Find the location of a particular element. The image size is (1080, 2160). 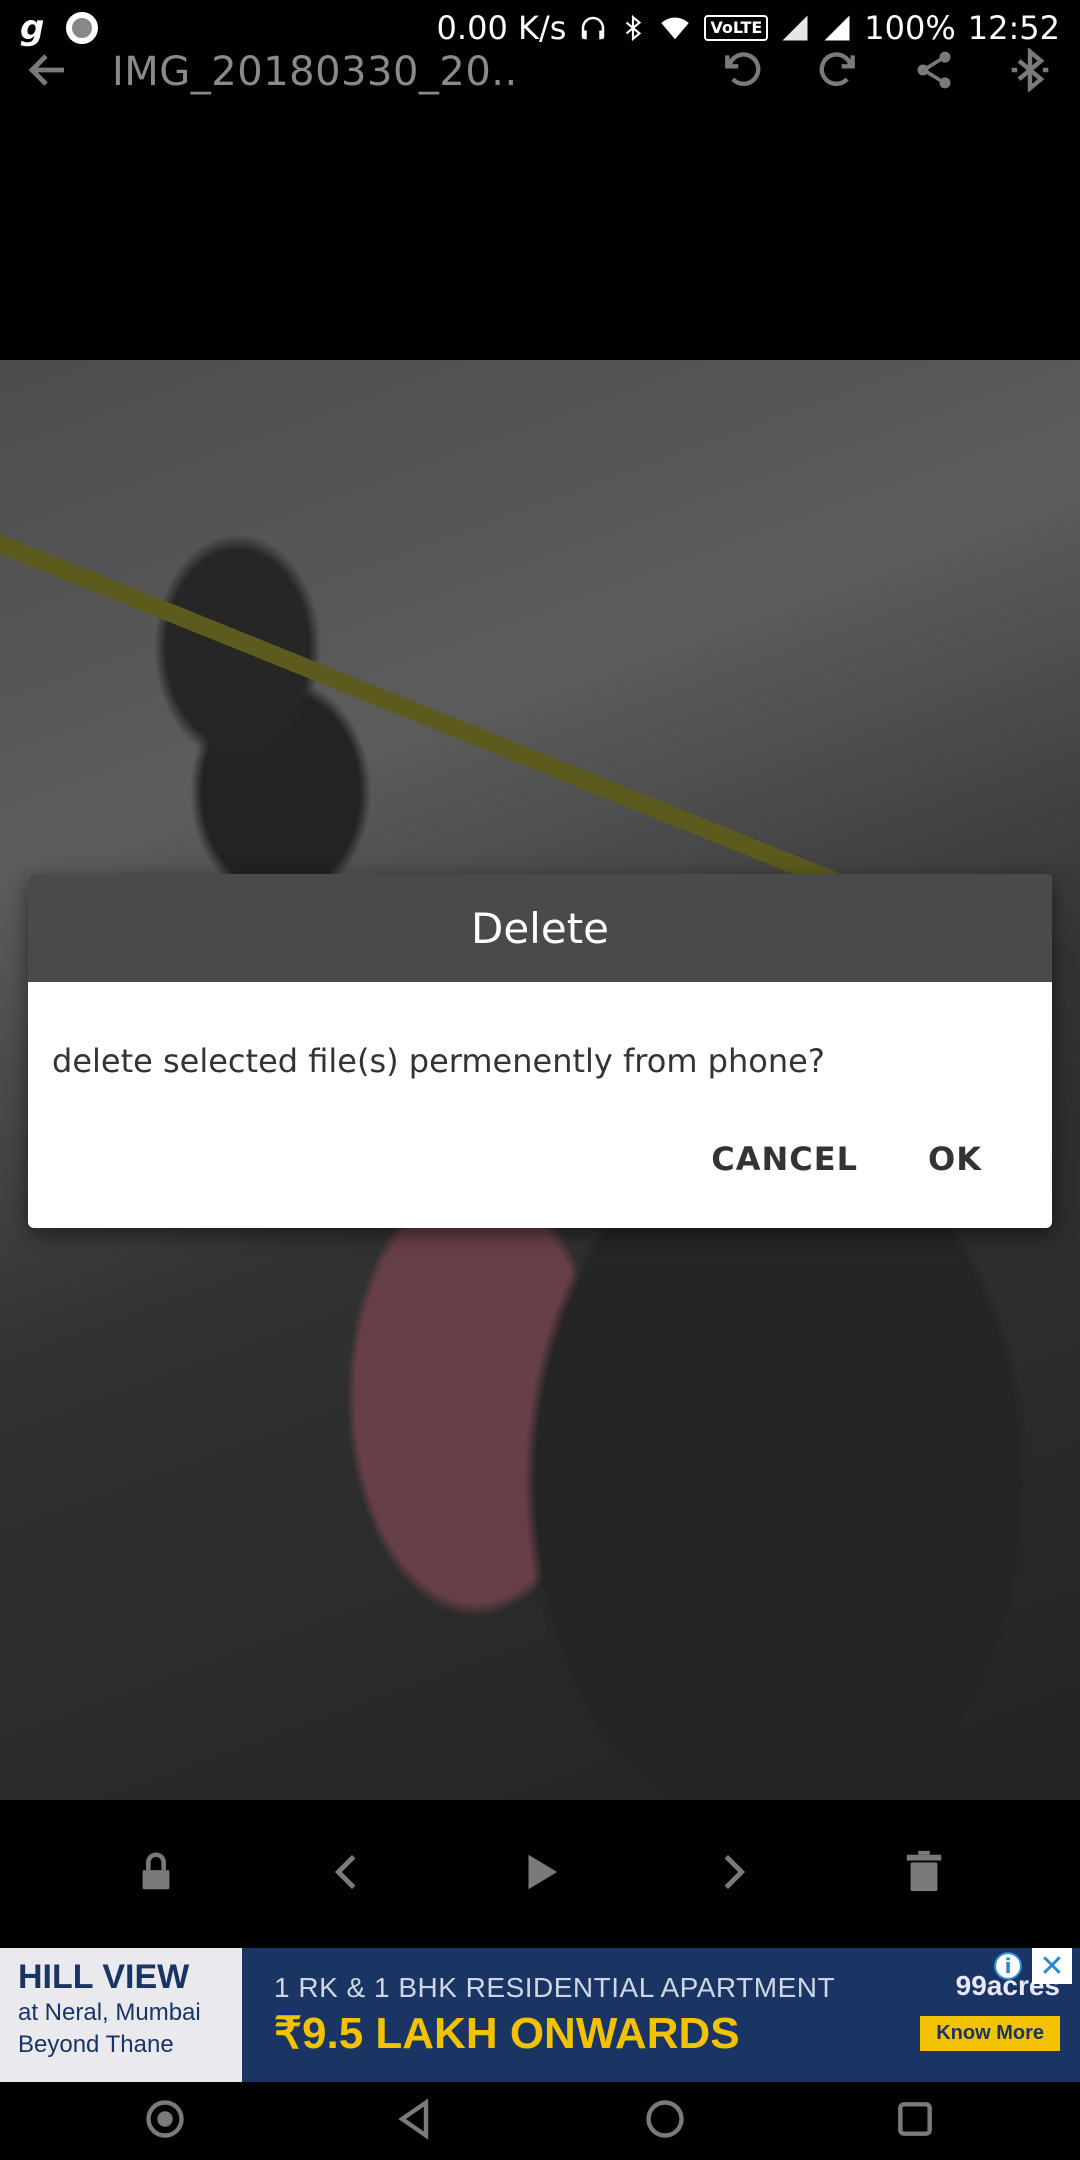

ad-location-1: at Neral, Mumbai is located at coordinates (109, 2012).